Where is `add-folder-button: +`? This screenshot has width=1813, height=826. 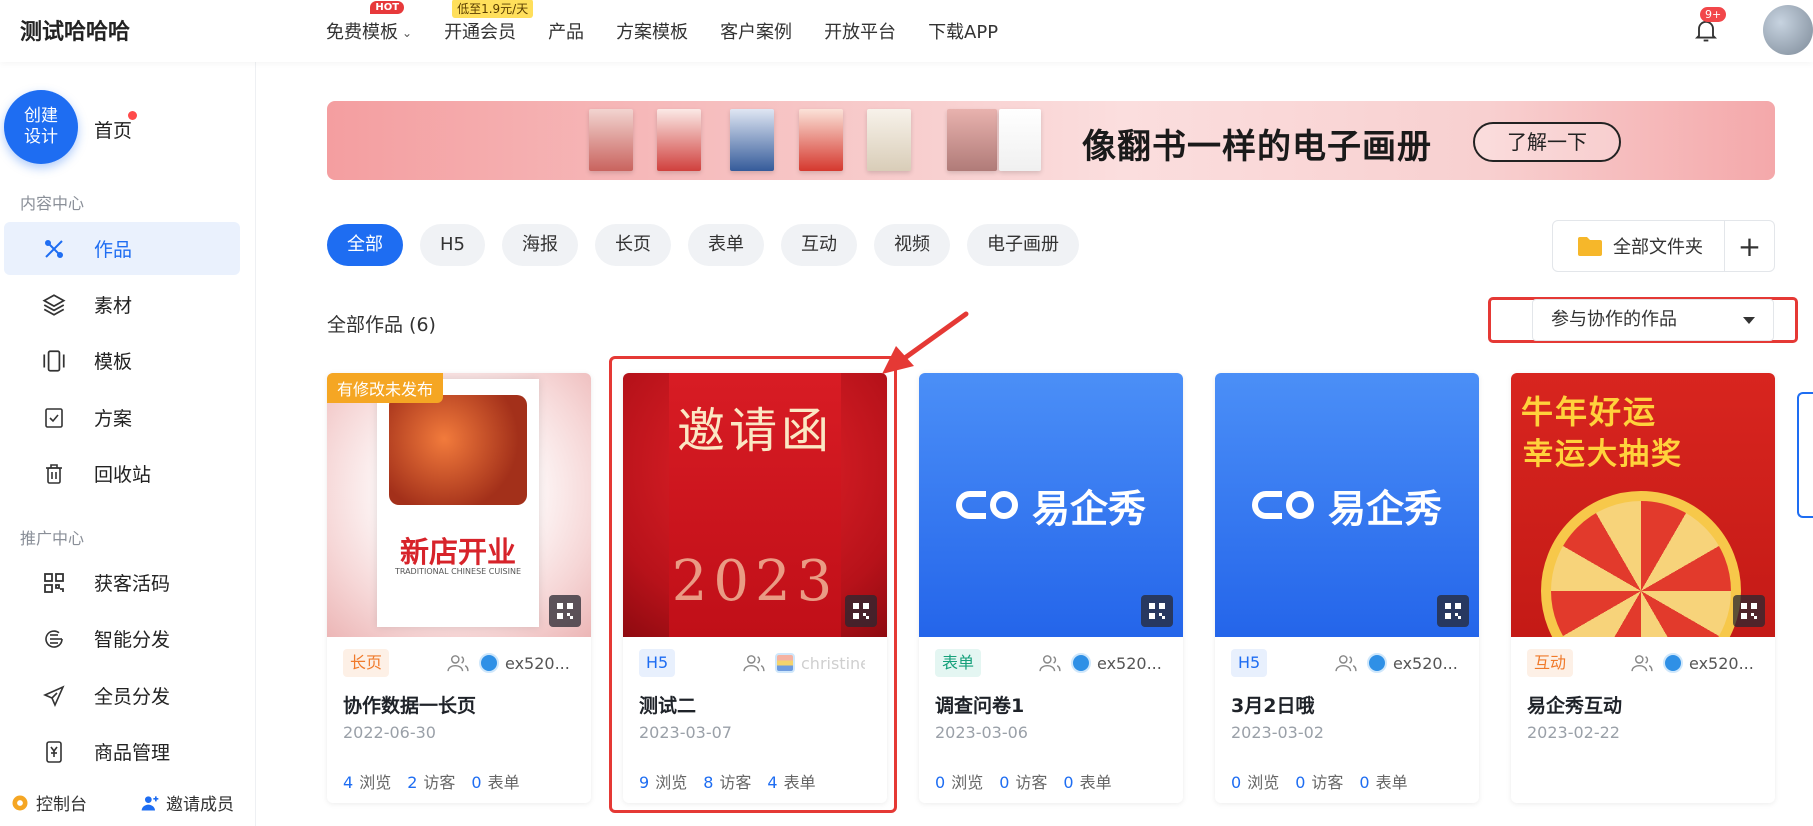 add-folder-button: + is located at coordinates (1749, 246).